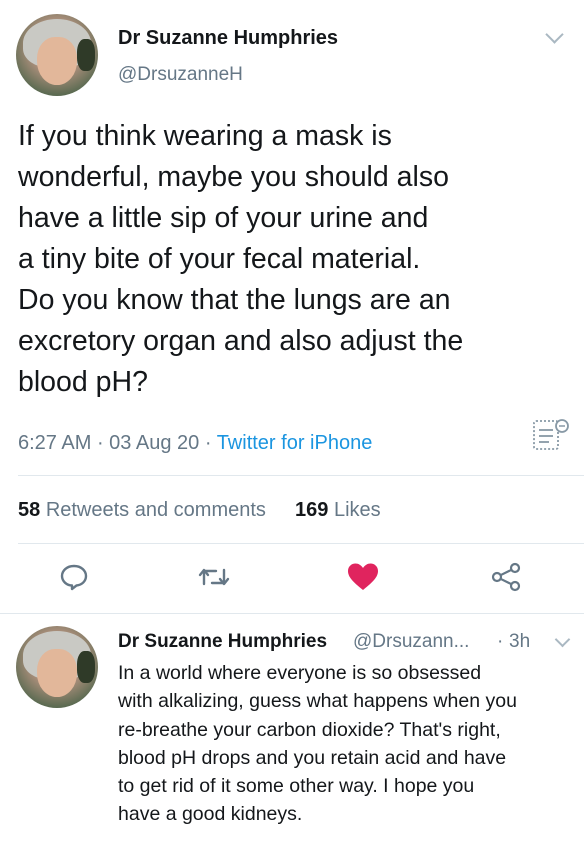 The image size is (584, 843). I want to click on likes-label: Likes, so click(357, 510).